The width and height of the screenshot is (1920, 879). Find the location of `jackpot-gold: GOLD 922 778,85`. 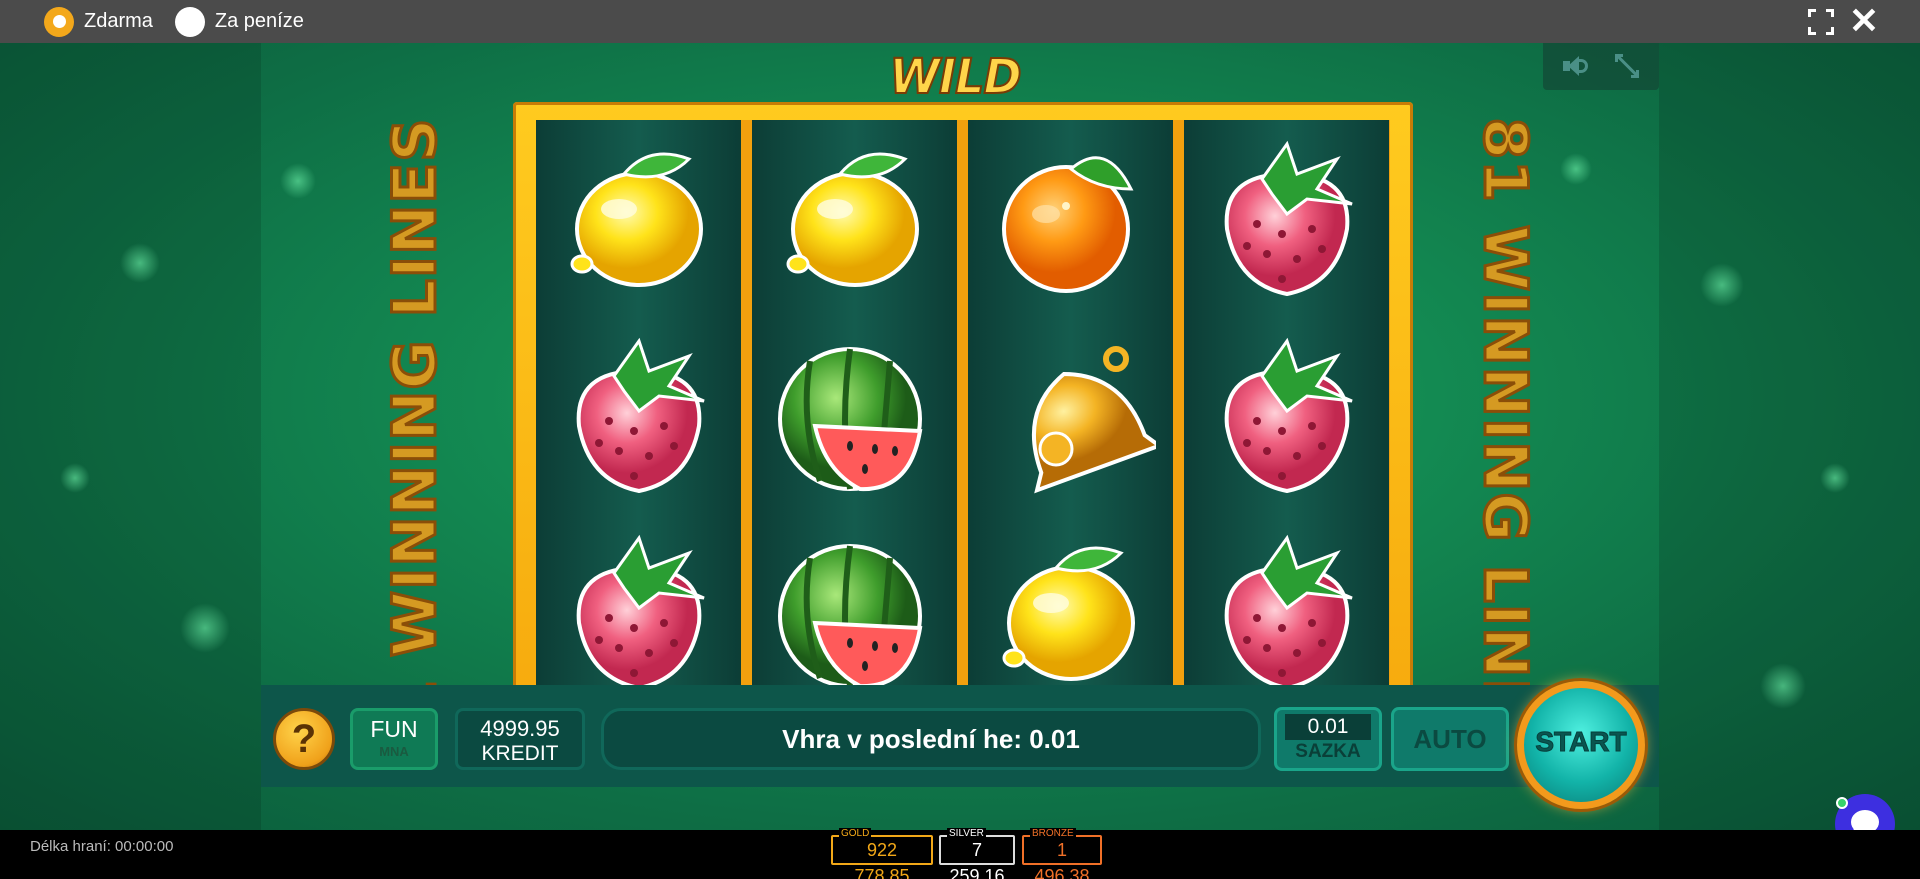

jackpot-gold: GOLD 922 778,85 is located at coordinates (882, 853).